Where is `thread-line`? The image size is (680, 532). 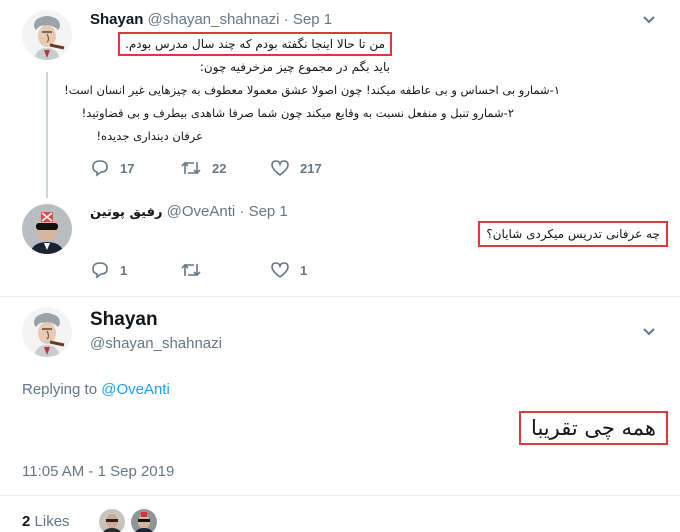 thread-line is located at coordinates (47, 135).